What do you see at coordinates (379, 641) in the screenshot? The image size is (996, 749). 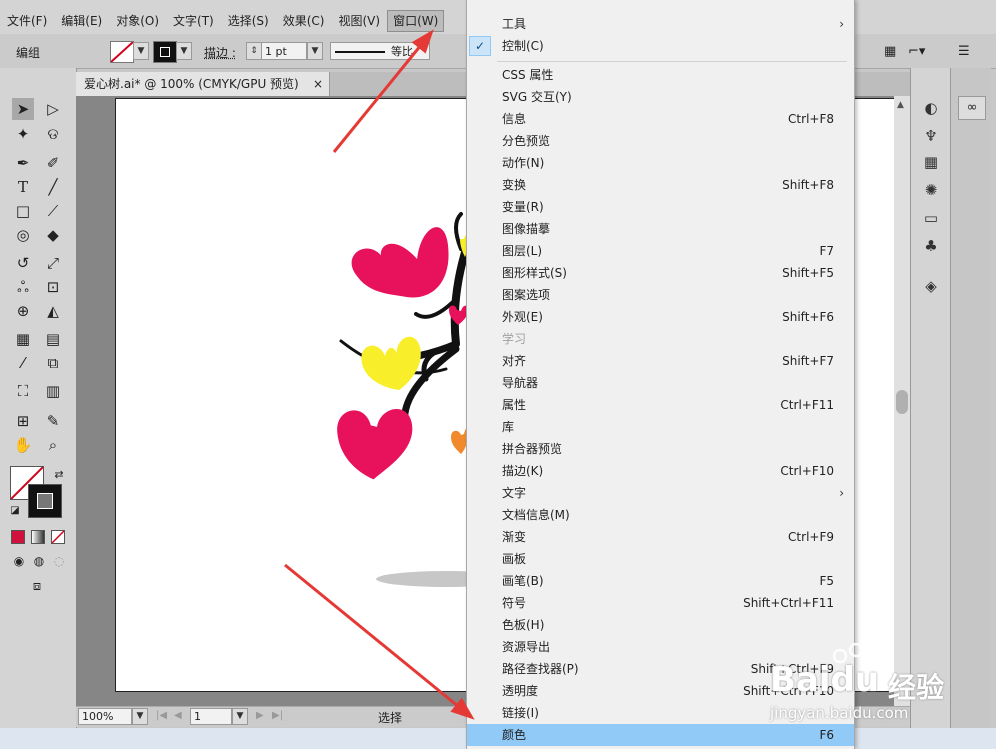 I see `red-arrow-to-color-item` at bounding box center [379, 641].